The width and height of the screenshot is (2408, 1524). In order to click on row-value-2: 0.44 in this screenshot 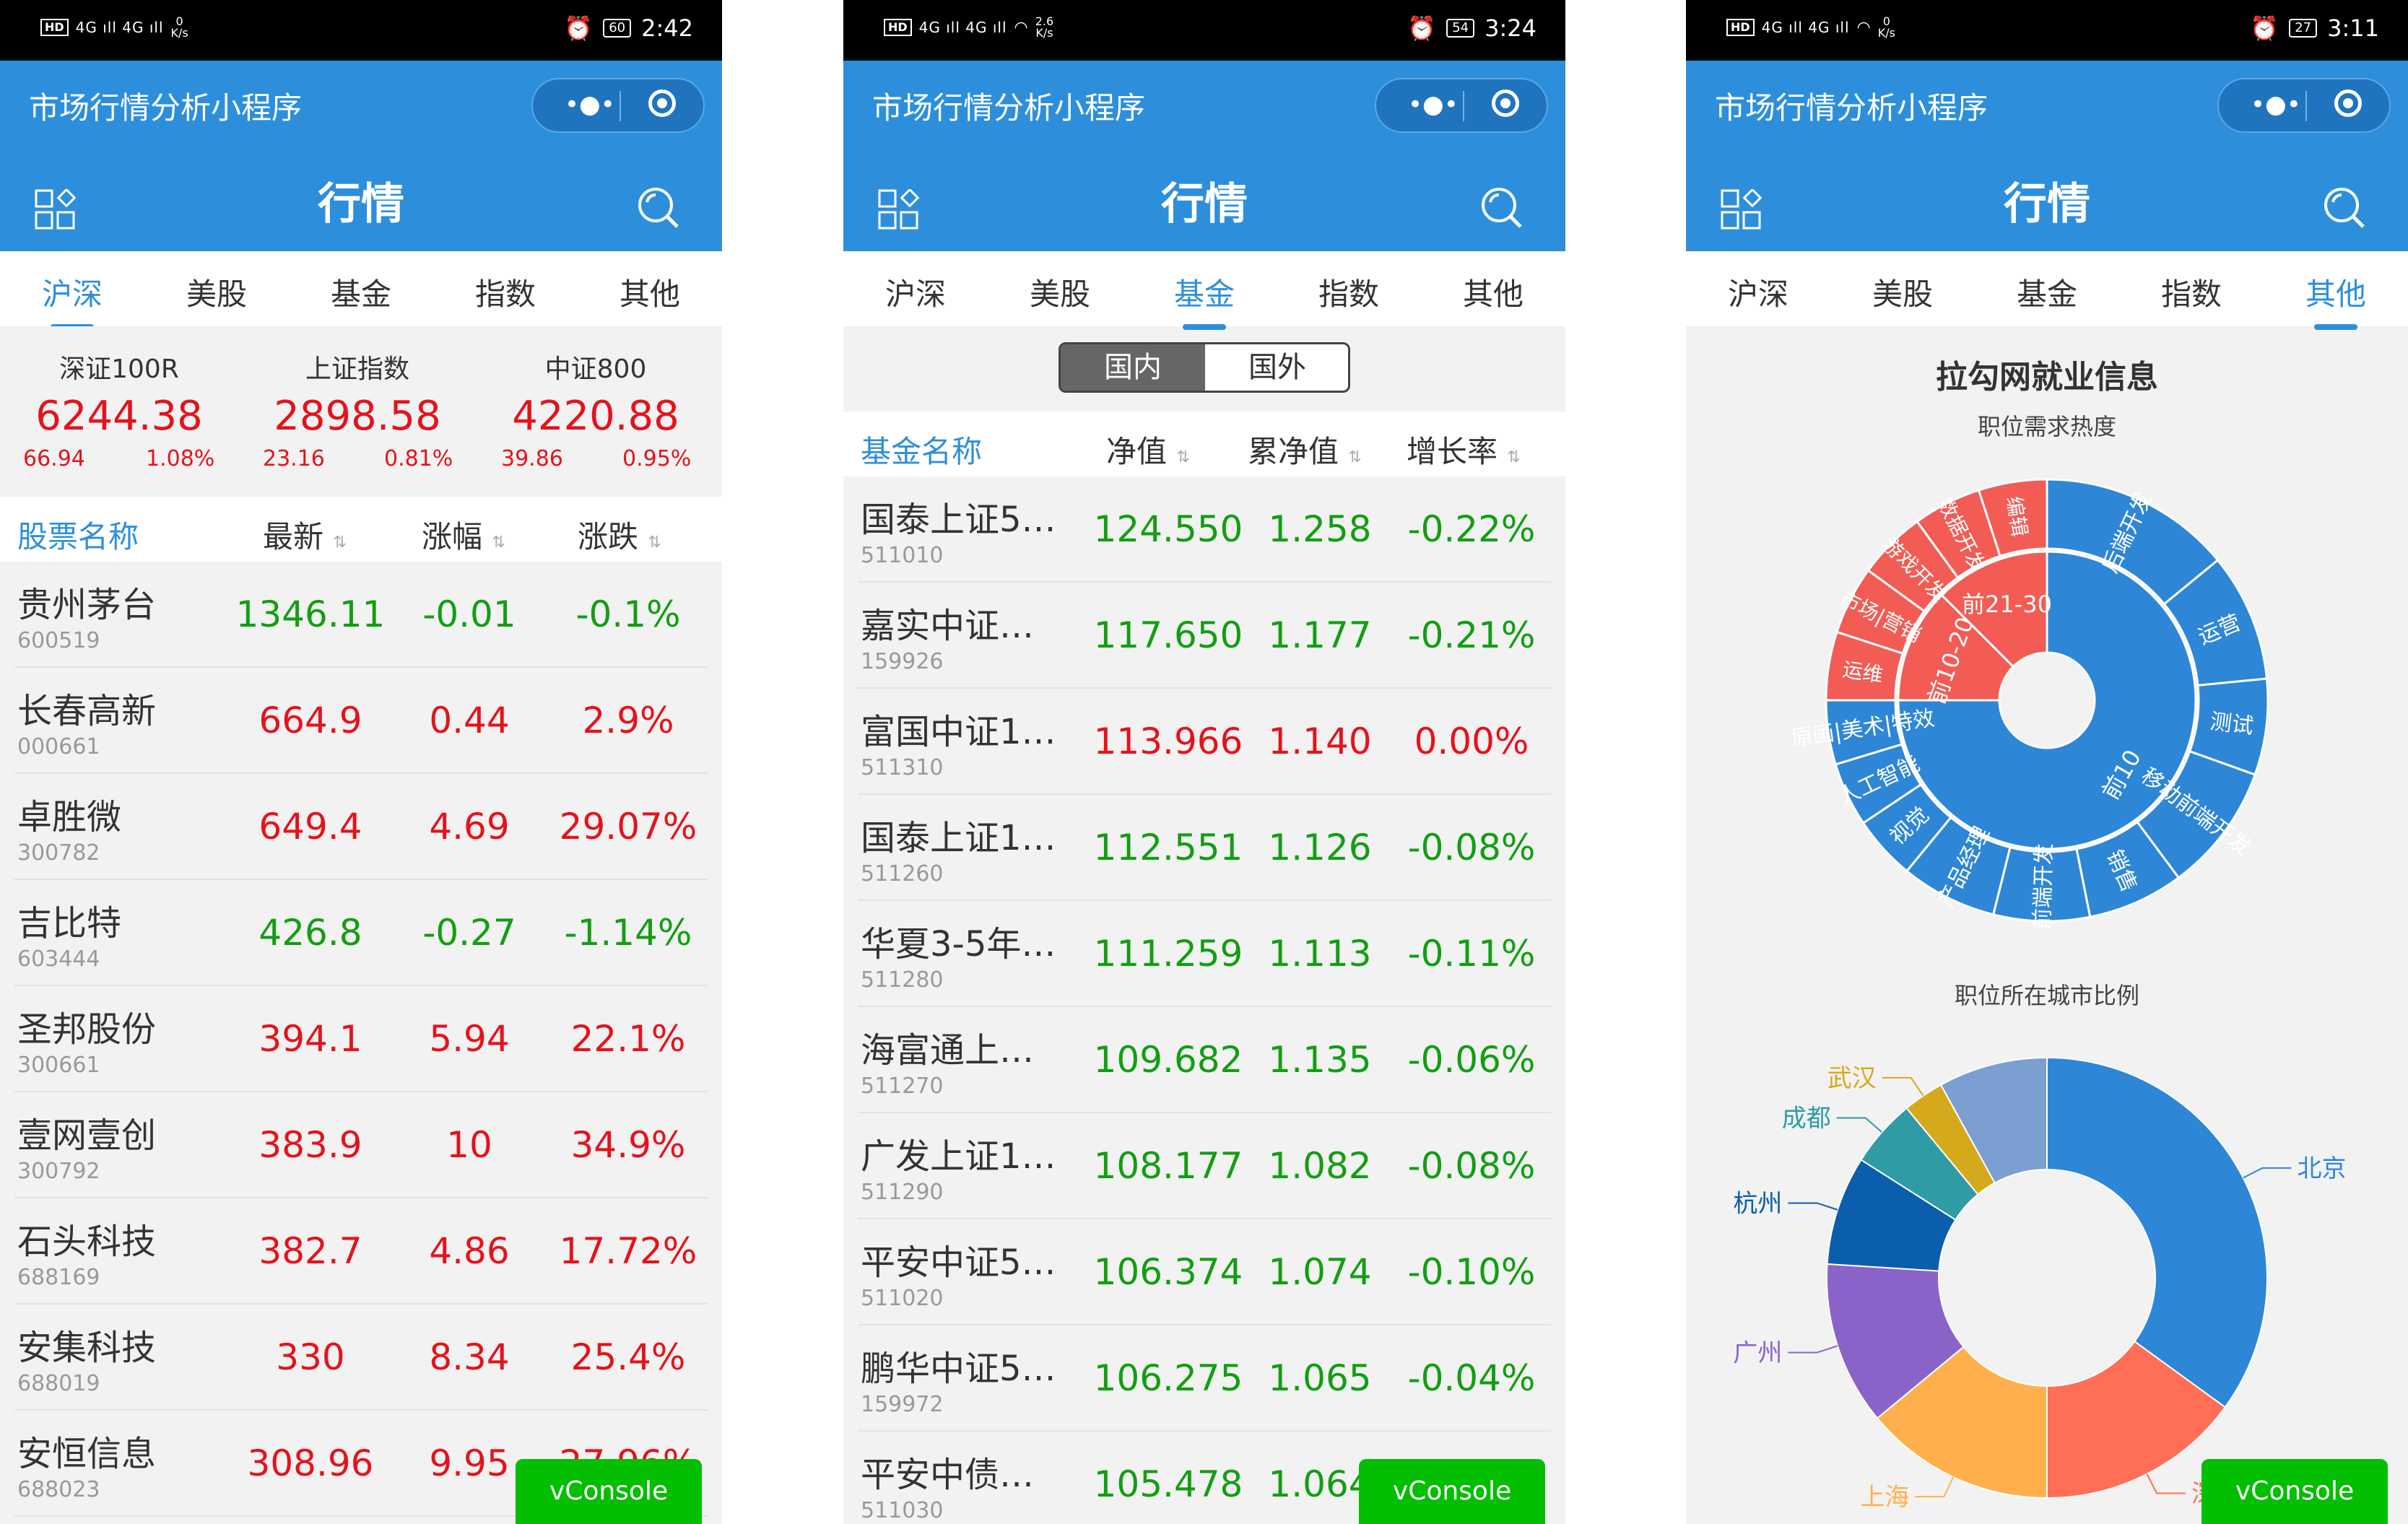, I will do `click(469, 720)`.